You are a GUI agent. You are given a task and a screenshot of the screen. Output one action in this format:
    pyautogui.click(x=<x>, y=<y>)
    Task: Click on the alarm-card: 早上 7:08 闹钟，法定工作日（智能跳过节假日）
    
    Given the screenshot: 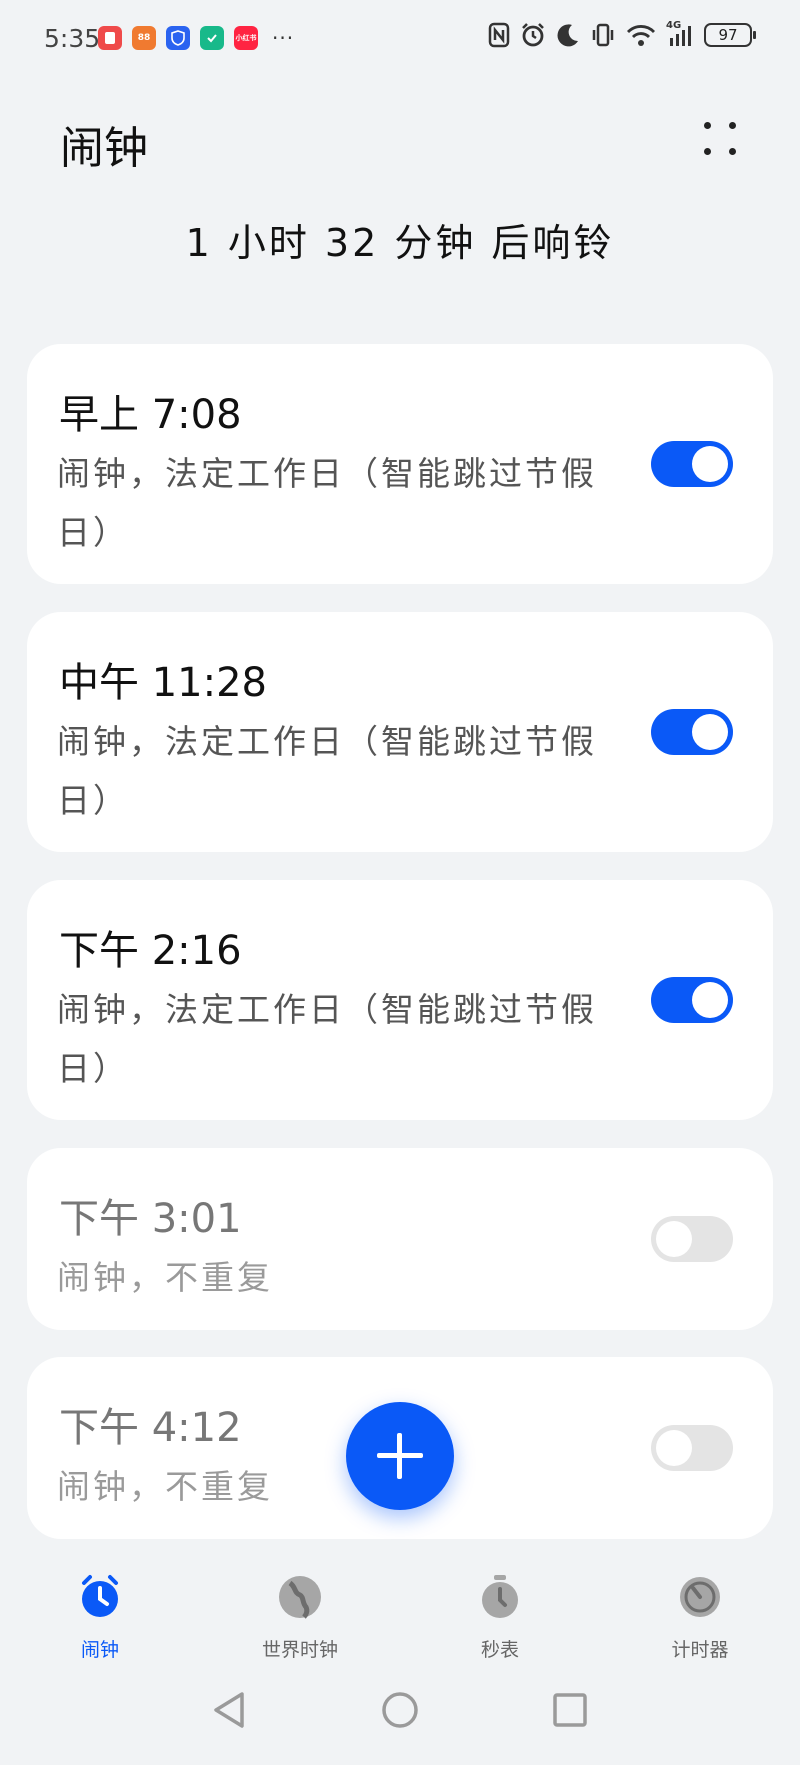 What is the action you would take?
    pyautogui.click(x=400, y=464)
    